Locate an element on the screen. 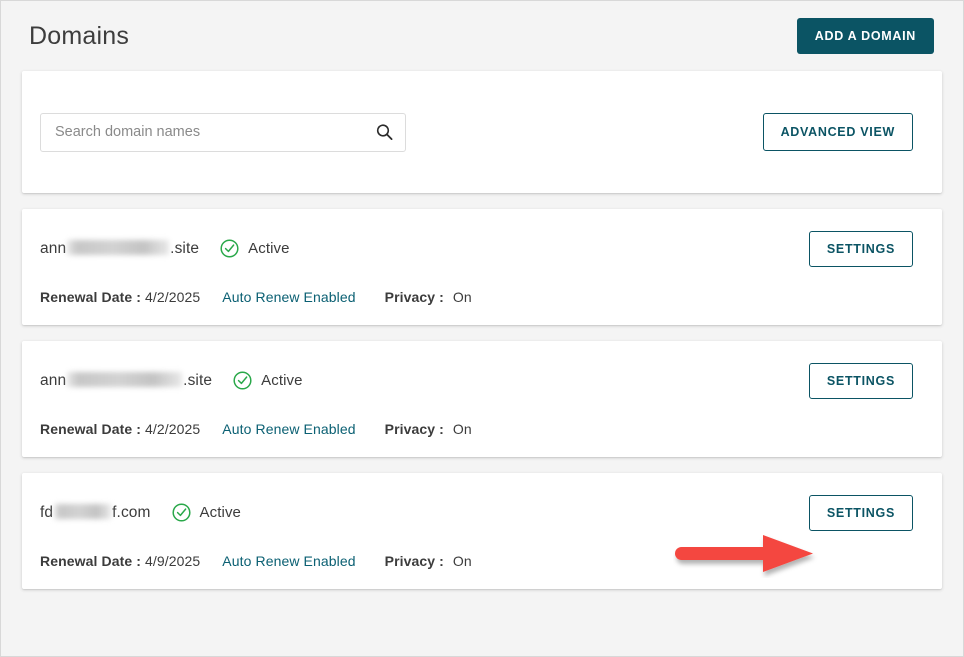  domain-name-and-status: fd f.com Active is located at coordinates (140, 508).